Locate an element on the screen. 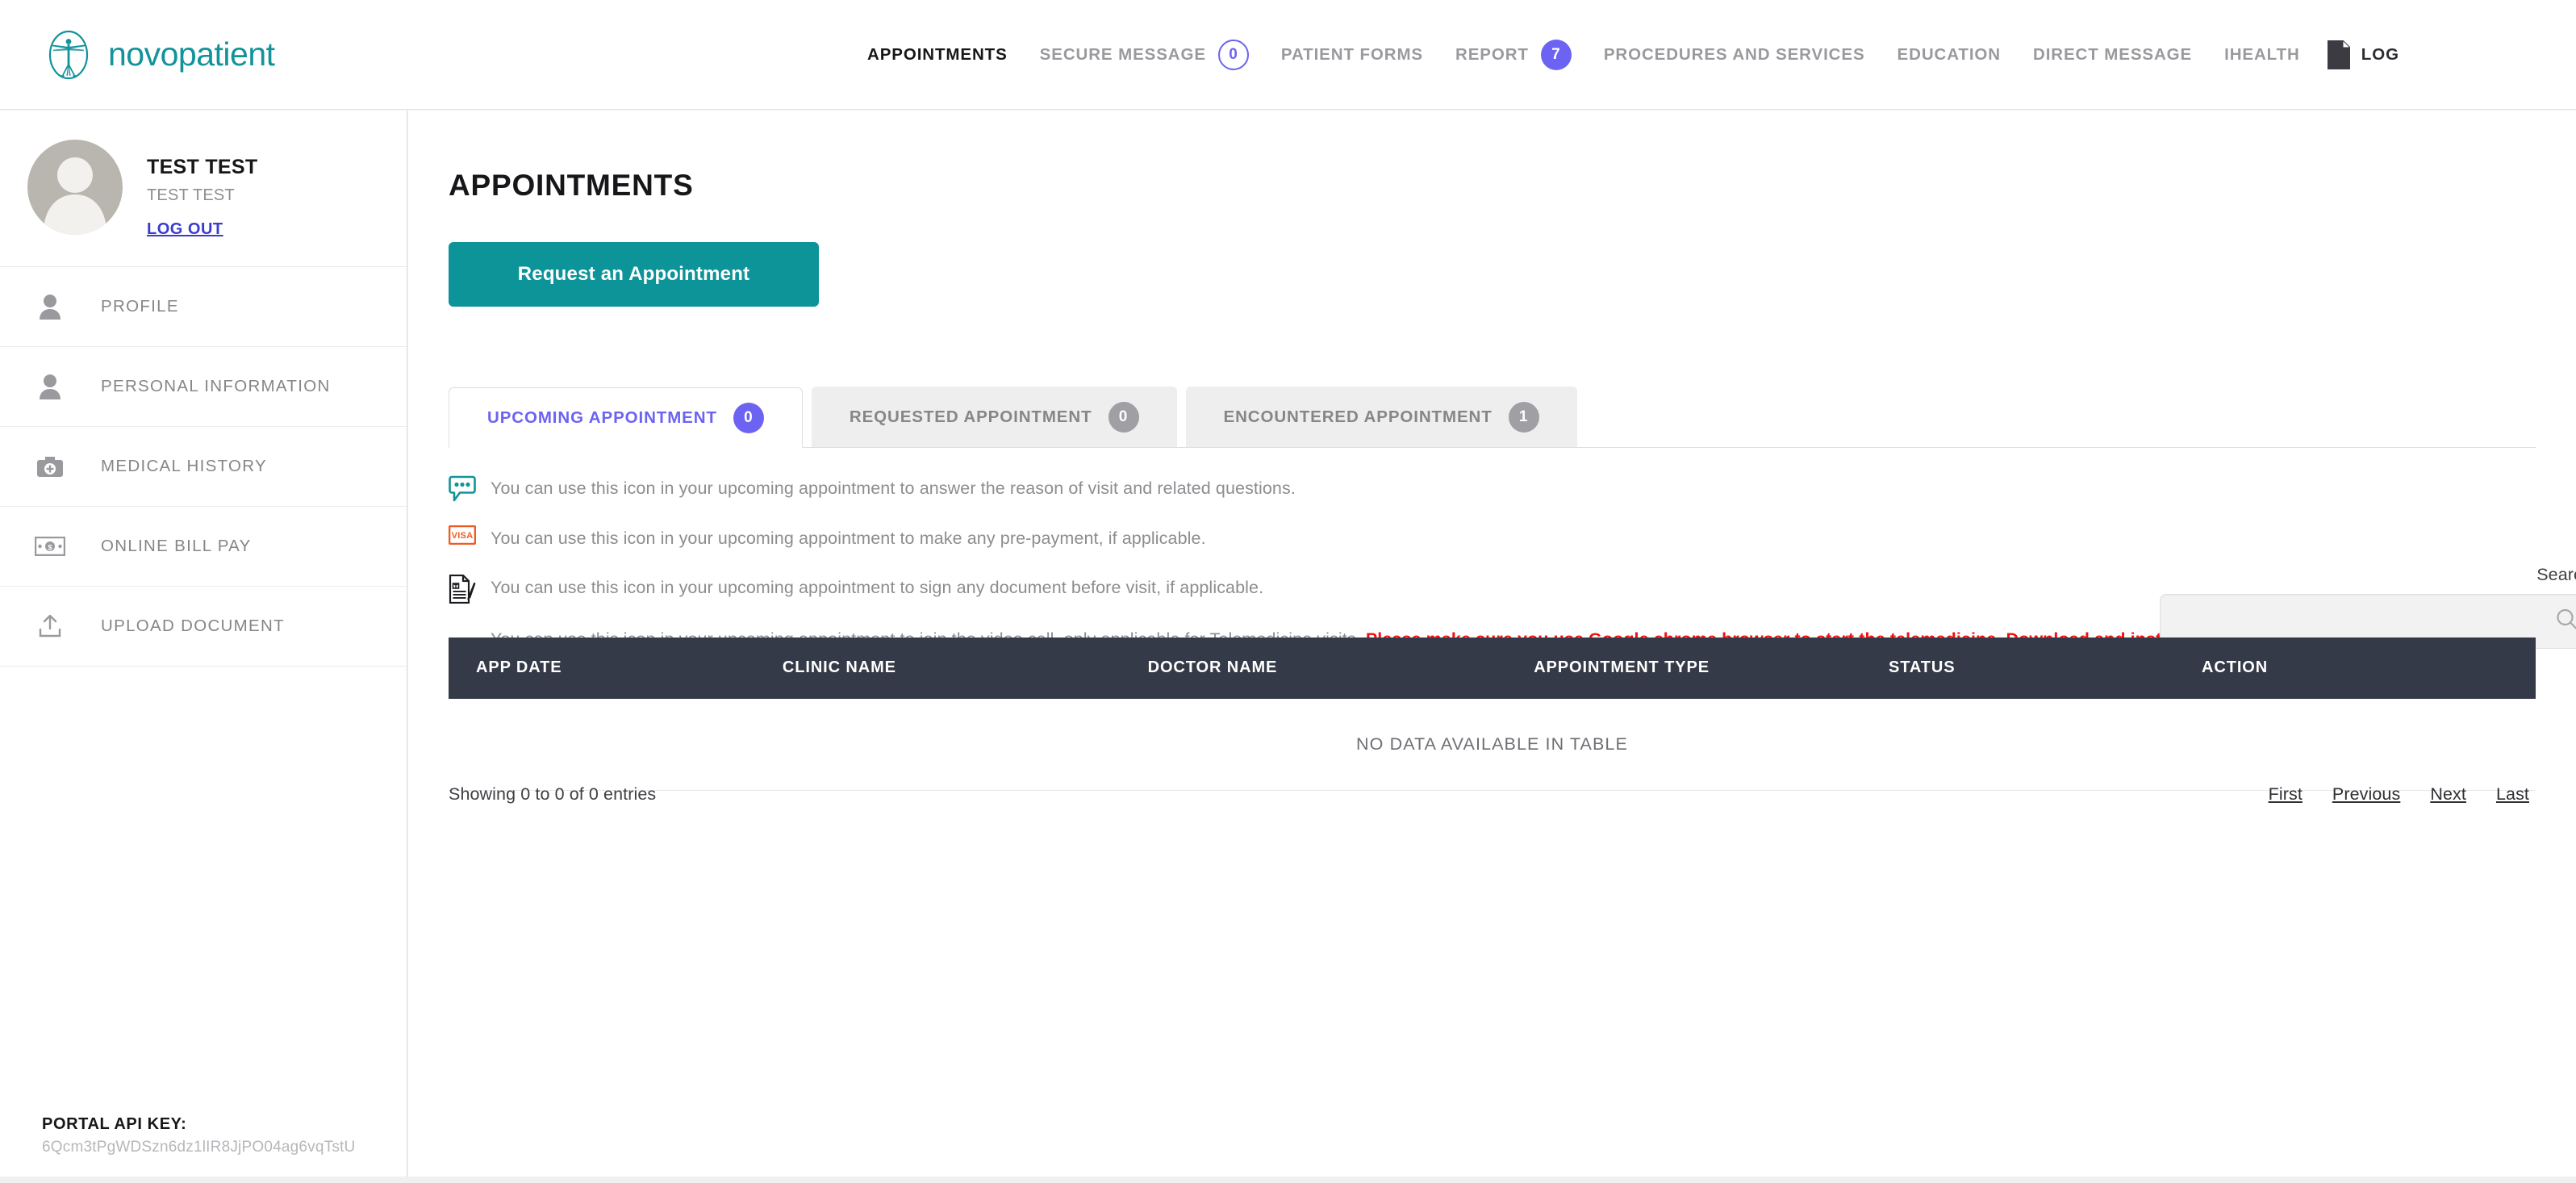  pagination-previous: Previous is located at coordinates (2366, 794).